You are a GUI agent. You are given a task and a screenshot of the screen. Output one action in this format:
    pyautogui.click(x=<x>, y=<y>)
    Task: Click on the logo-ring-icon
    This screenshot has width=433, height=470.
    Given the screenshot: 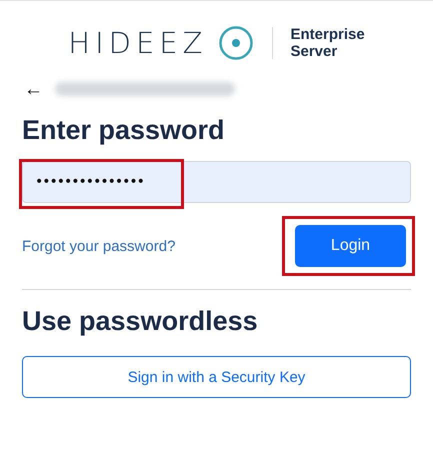 What is the action you would take?
    pyautogui.click(x=236, y=43)
    